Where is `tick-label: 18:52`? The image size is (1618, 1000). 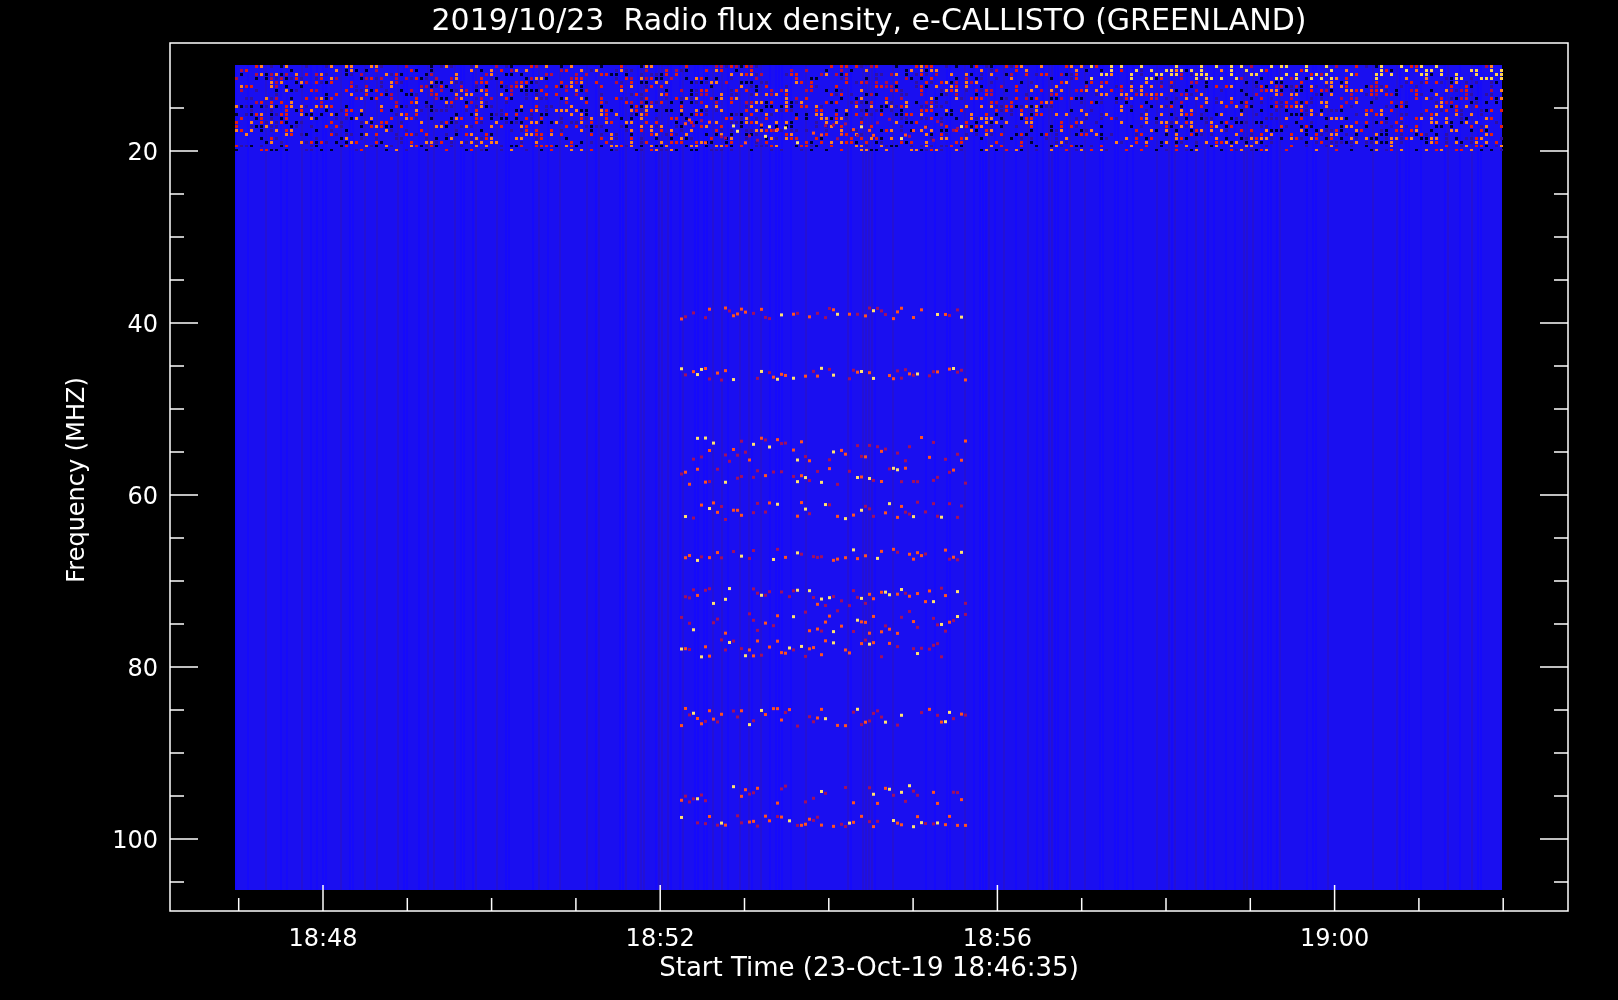 tick-label: 18:52 is located at coordinates (660, 938).